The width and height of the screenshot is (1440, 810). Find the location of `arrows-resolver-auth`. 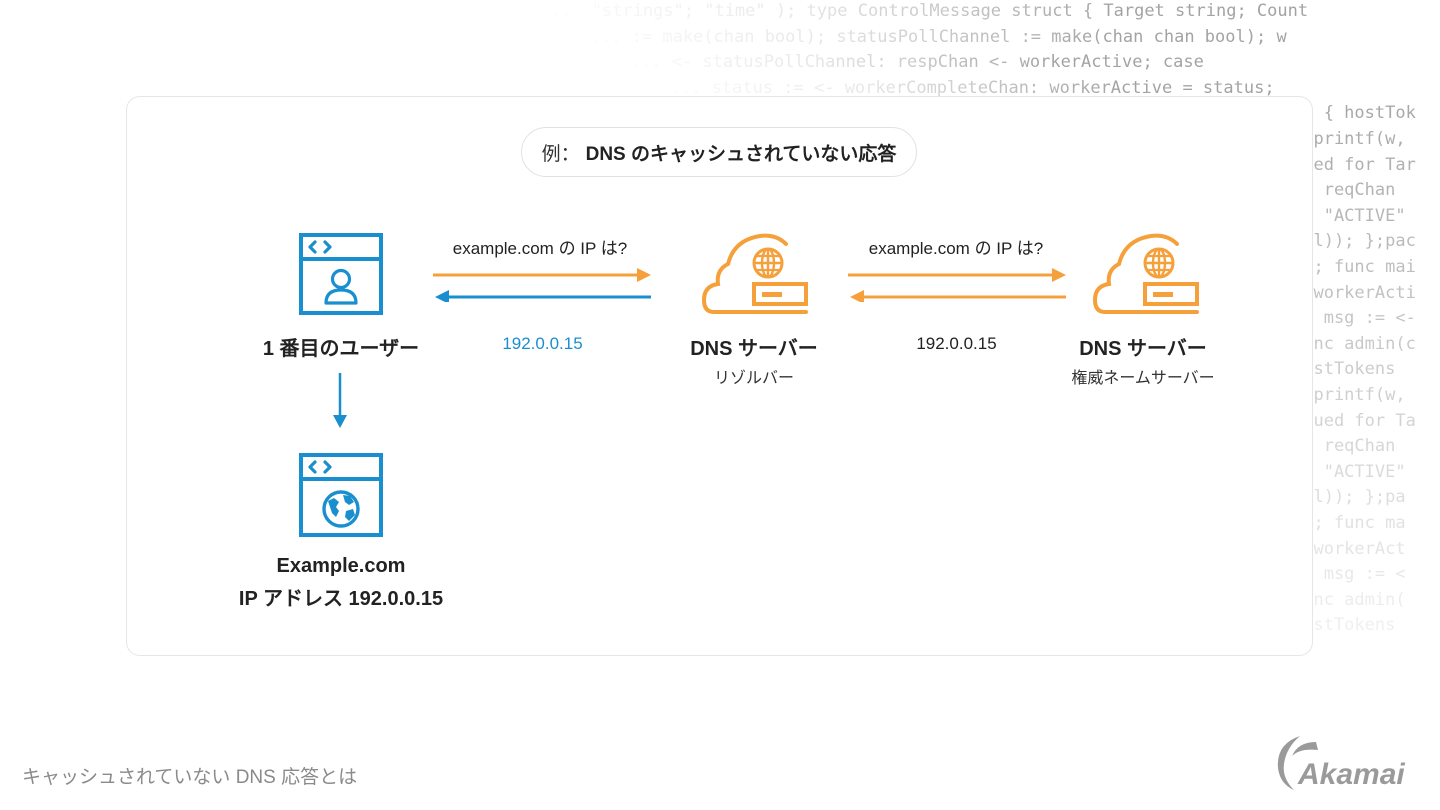

arrows-resolver-auth is located at coordinates (958, 285).